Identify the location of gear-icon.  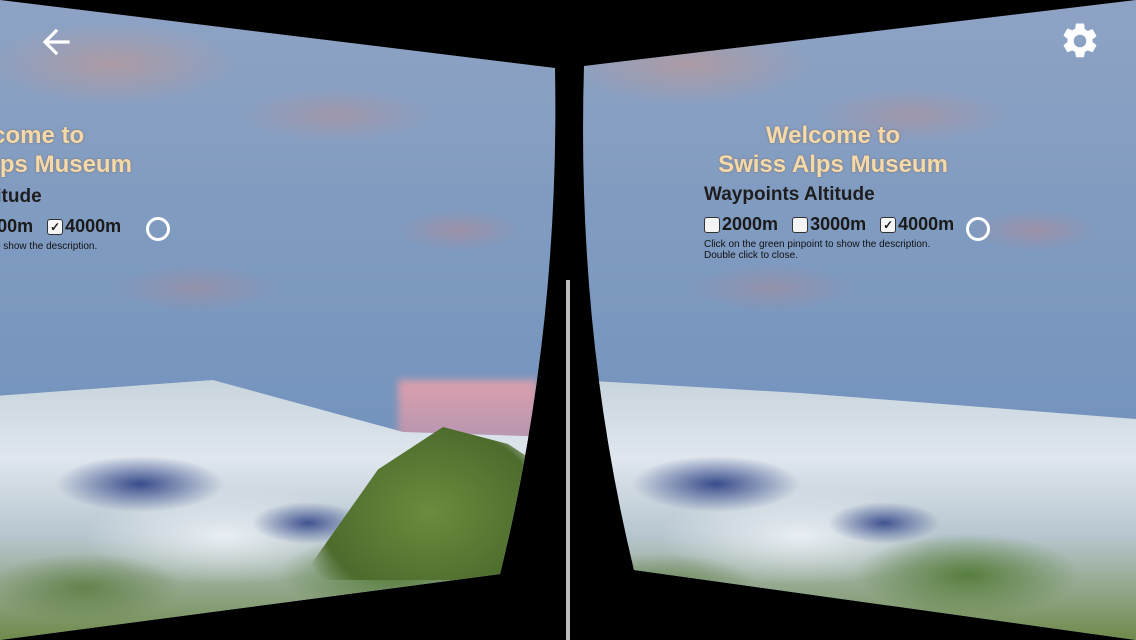
(1080, 40).